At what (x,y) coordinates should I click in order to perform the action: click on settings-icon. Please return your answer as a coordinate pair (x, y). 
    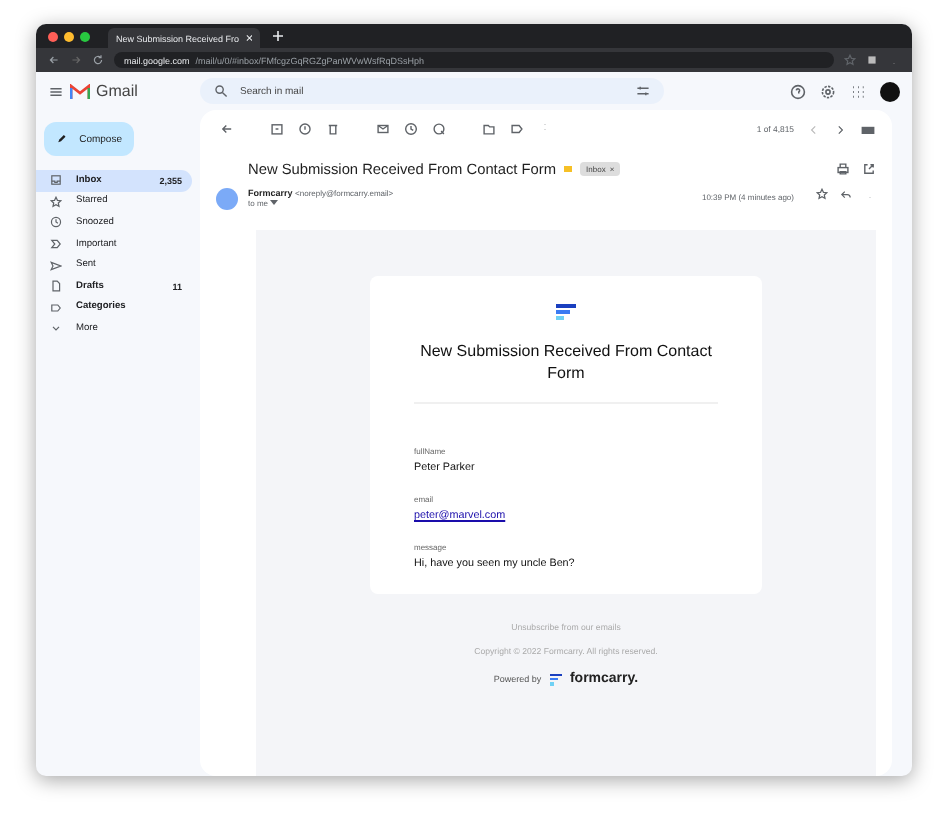
    Looking at the image, I should click on (828, 91).